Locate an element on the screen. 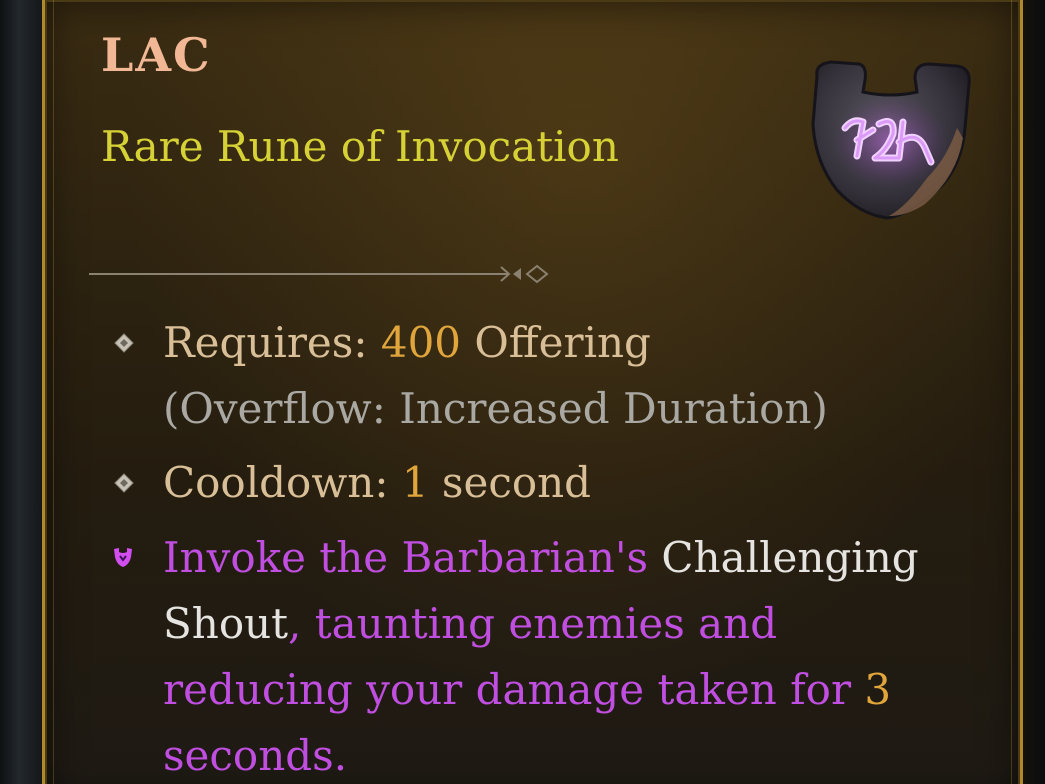  cooldown-text: Cooldown: 1 second is located at coordinates (563, 483).